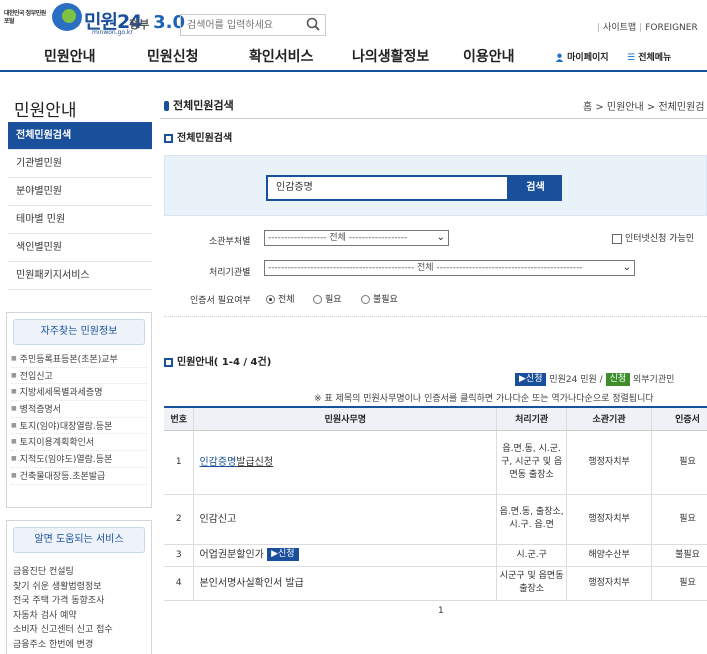 This screenshot has width=707, height=654. Describe the element at coordinates (220, 301) in the screenshot. I see `cert-label: 인증서 필요여부` at that location.